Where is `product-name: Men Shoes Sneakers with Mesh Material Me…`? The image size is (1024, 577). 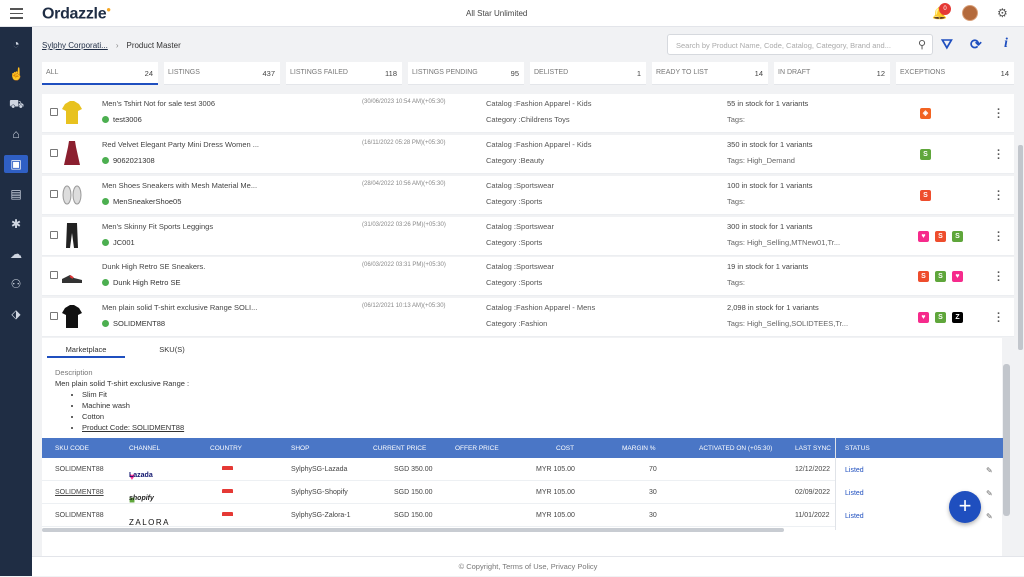
product-name: Men Shoes Sneakers with Mesh Material Me… is located at coordinates (179, 185).